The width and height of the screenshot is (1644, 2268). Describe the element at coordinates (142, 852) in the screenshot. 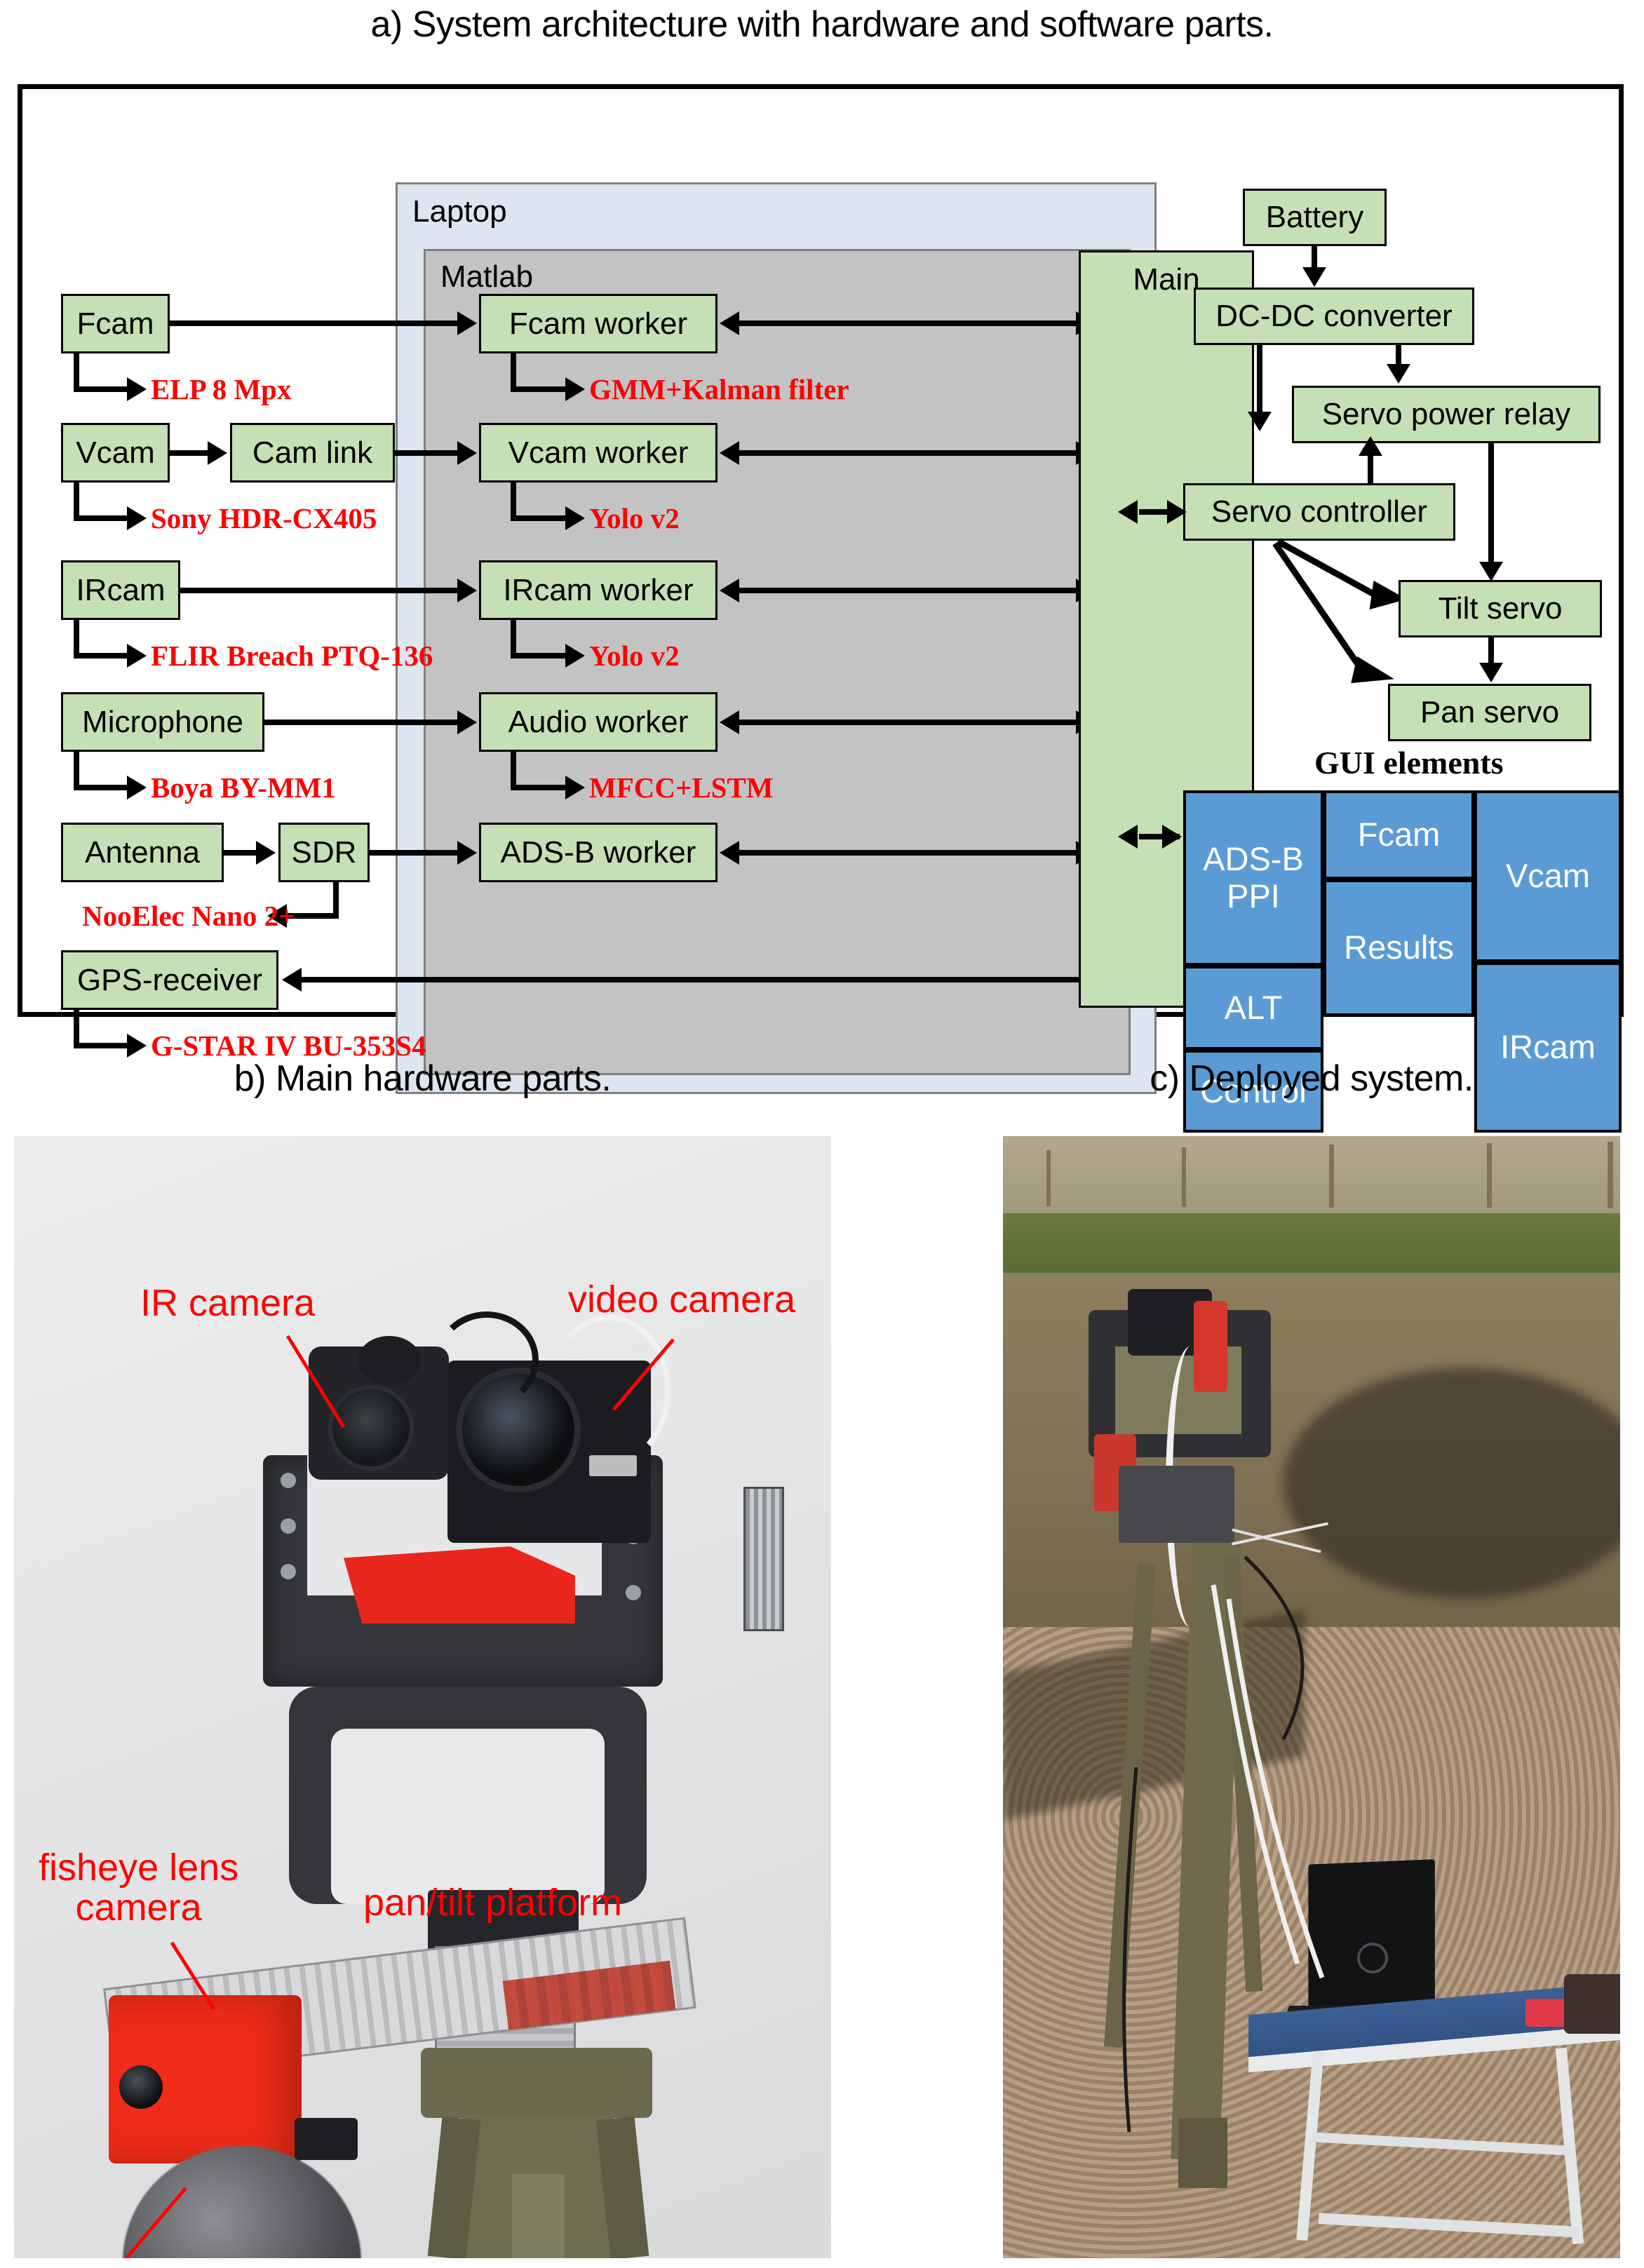

I see `hw-block-antenna: Antenna` at that location.